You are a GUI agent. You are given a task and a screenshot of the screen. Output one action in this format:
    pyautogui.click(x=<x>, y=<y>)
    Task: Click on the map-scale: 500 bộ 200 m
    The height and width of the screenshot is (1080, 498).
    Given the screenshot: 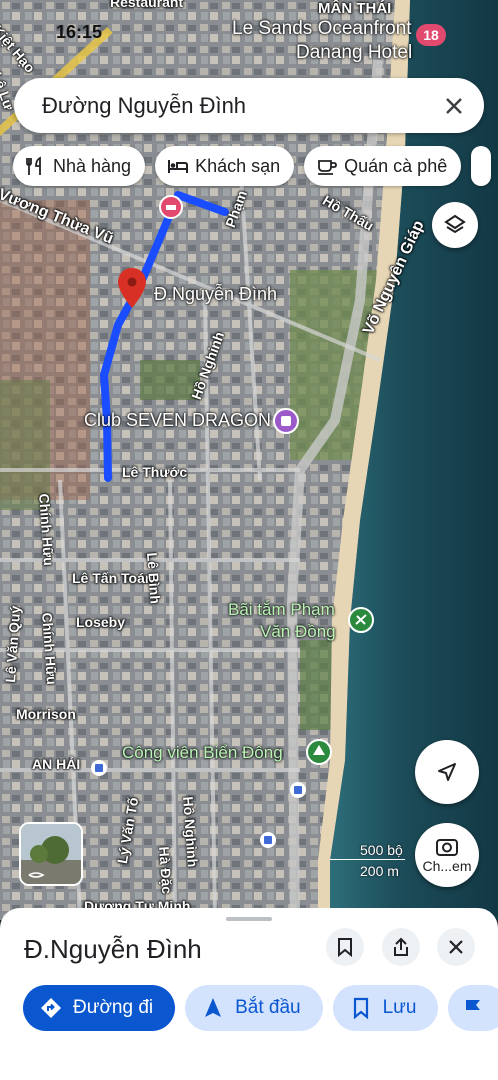 What is the action you would take?
    pyautogui.click(x=367, y=860)
    